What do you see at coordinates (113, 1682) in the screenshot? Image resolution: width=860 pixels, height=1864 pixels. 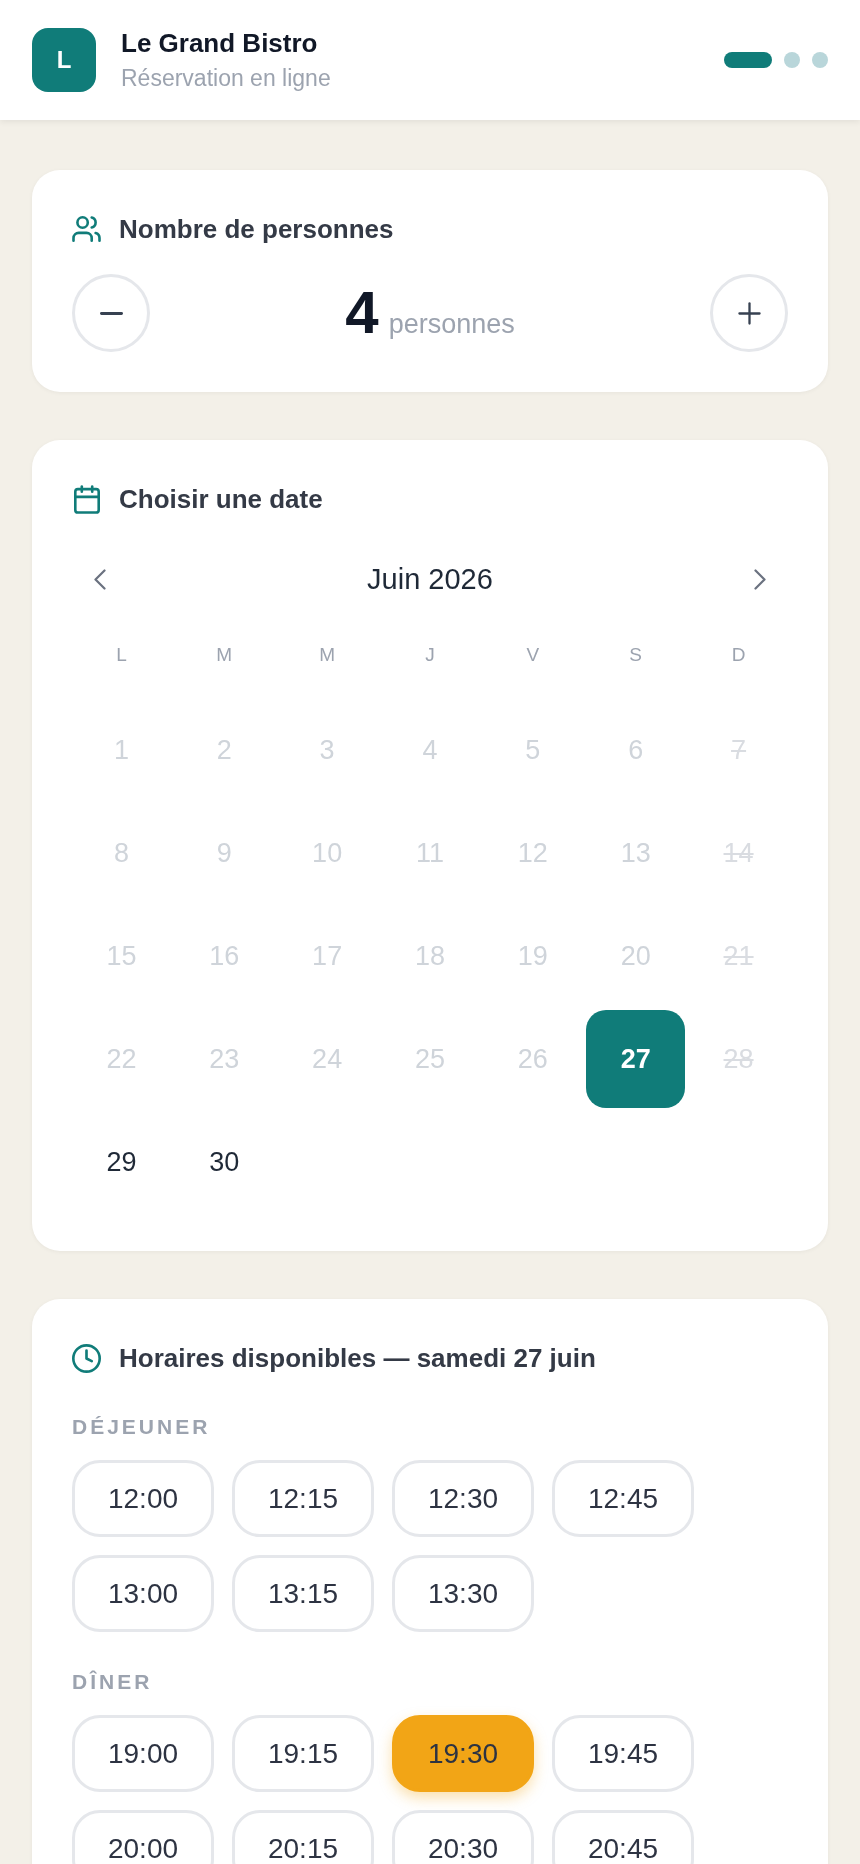 I see `service-label: DÎNER` at bounding box center [113, 1682].